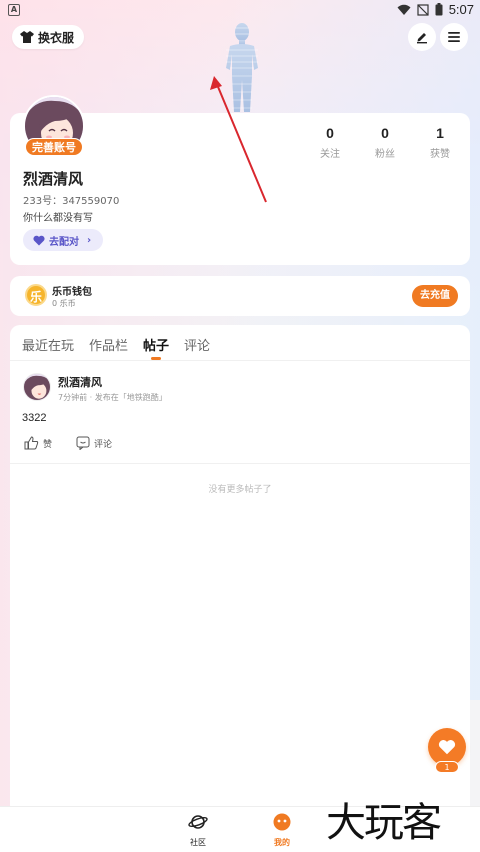  I want to click on stat-fans-value: 0, so click(385, 133).